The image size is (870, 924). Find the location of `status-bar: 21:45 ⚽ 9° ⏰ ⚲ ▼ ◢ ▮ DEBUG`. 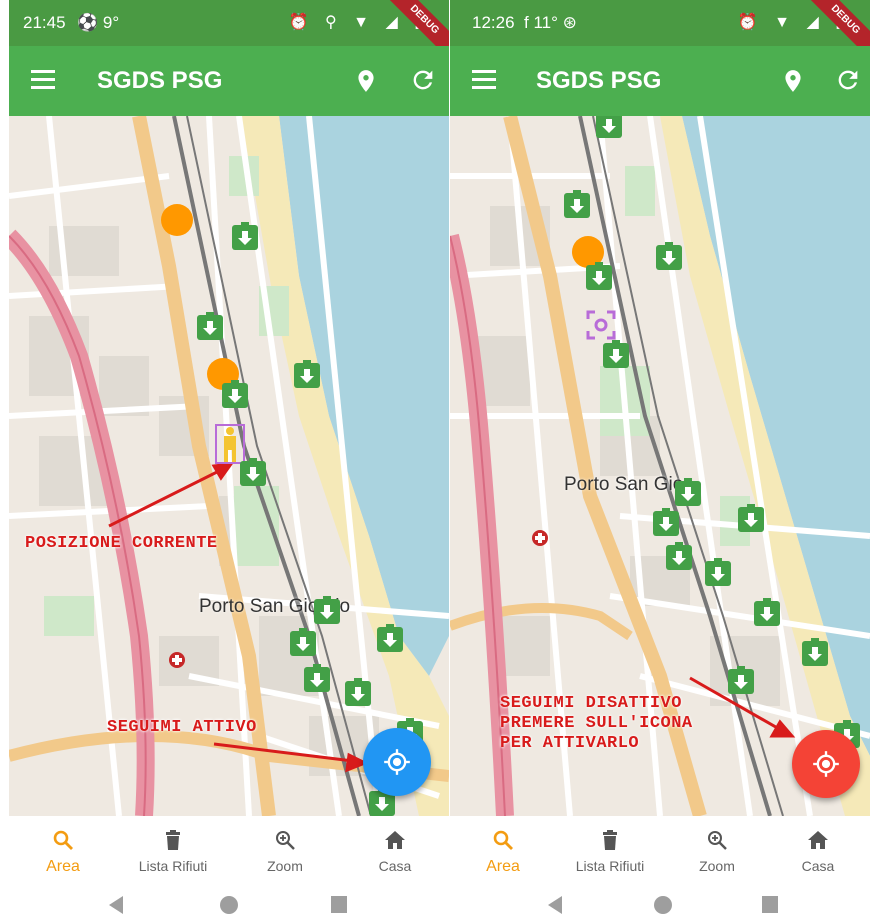

status-bar: 21:45 ⚽ 9° ⏰ ⚲ ▼ ◢ ▮ DEBUG is located at coordinates (229, 33).